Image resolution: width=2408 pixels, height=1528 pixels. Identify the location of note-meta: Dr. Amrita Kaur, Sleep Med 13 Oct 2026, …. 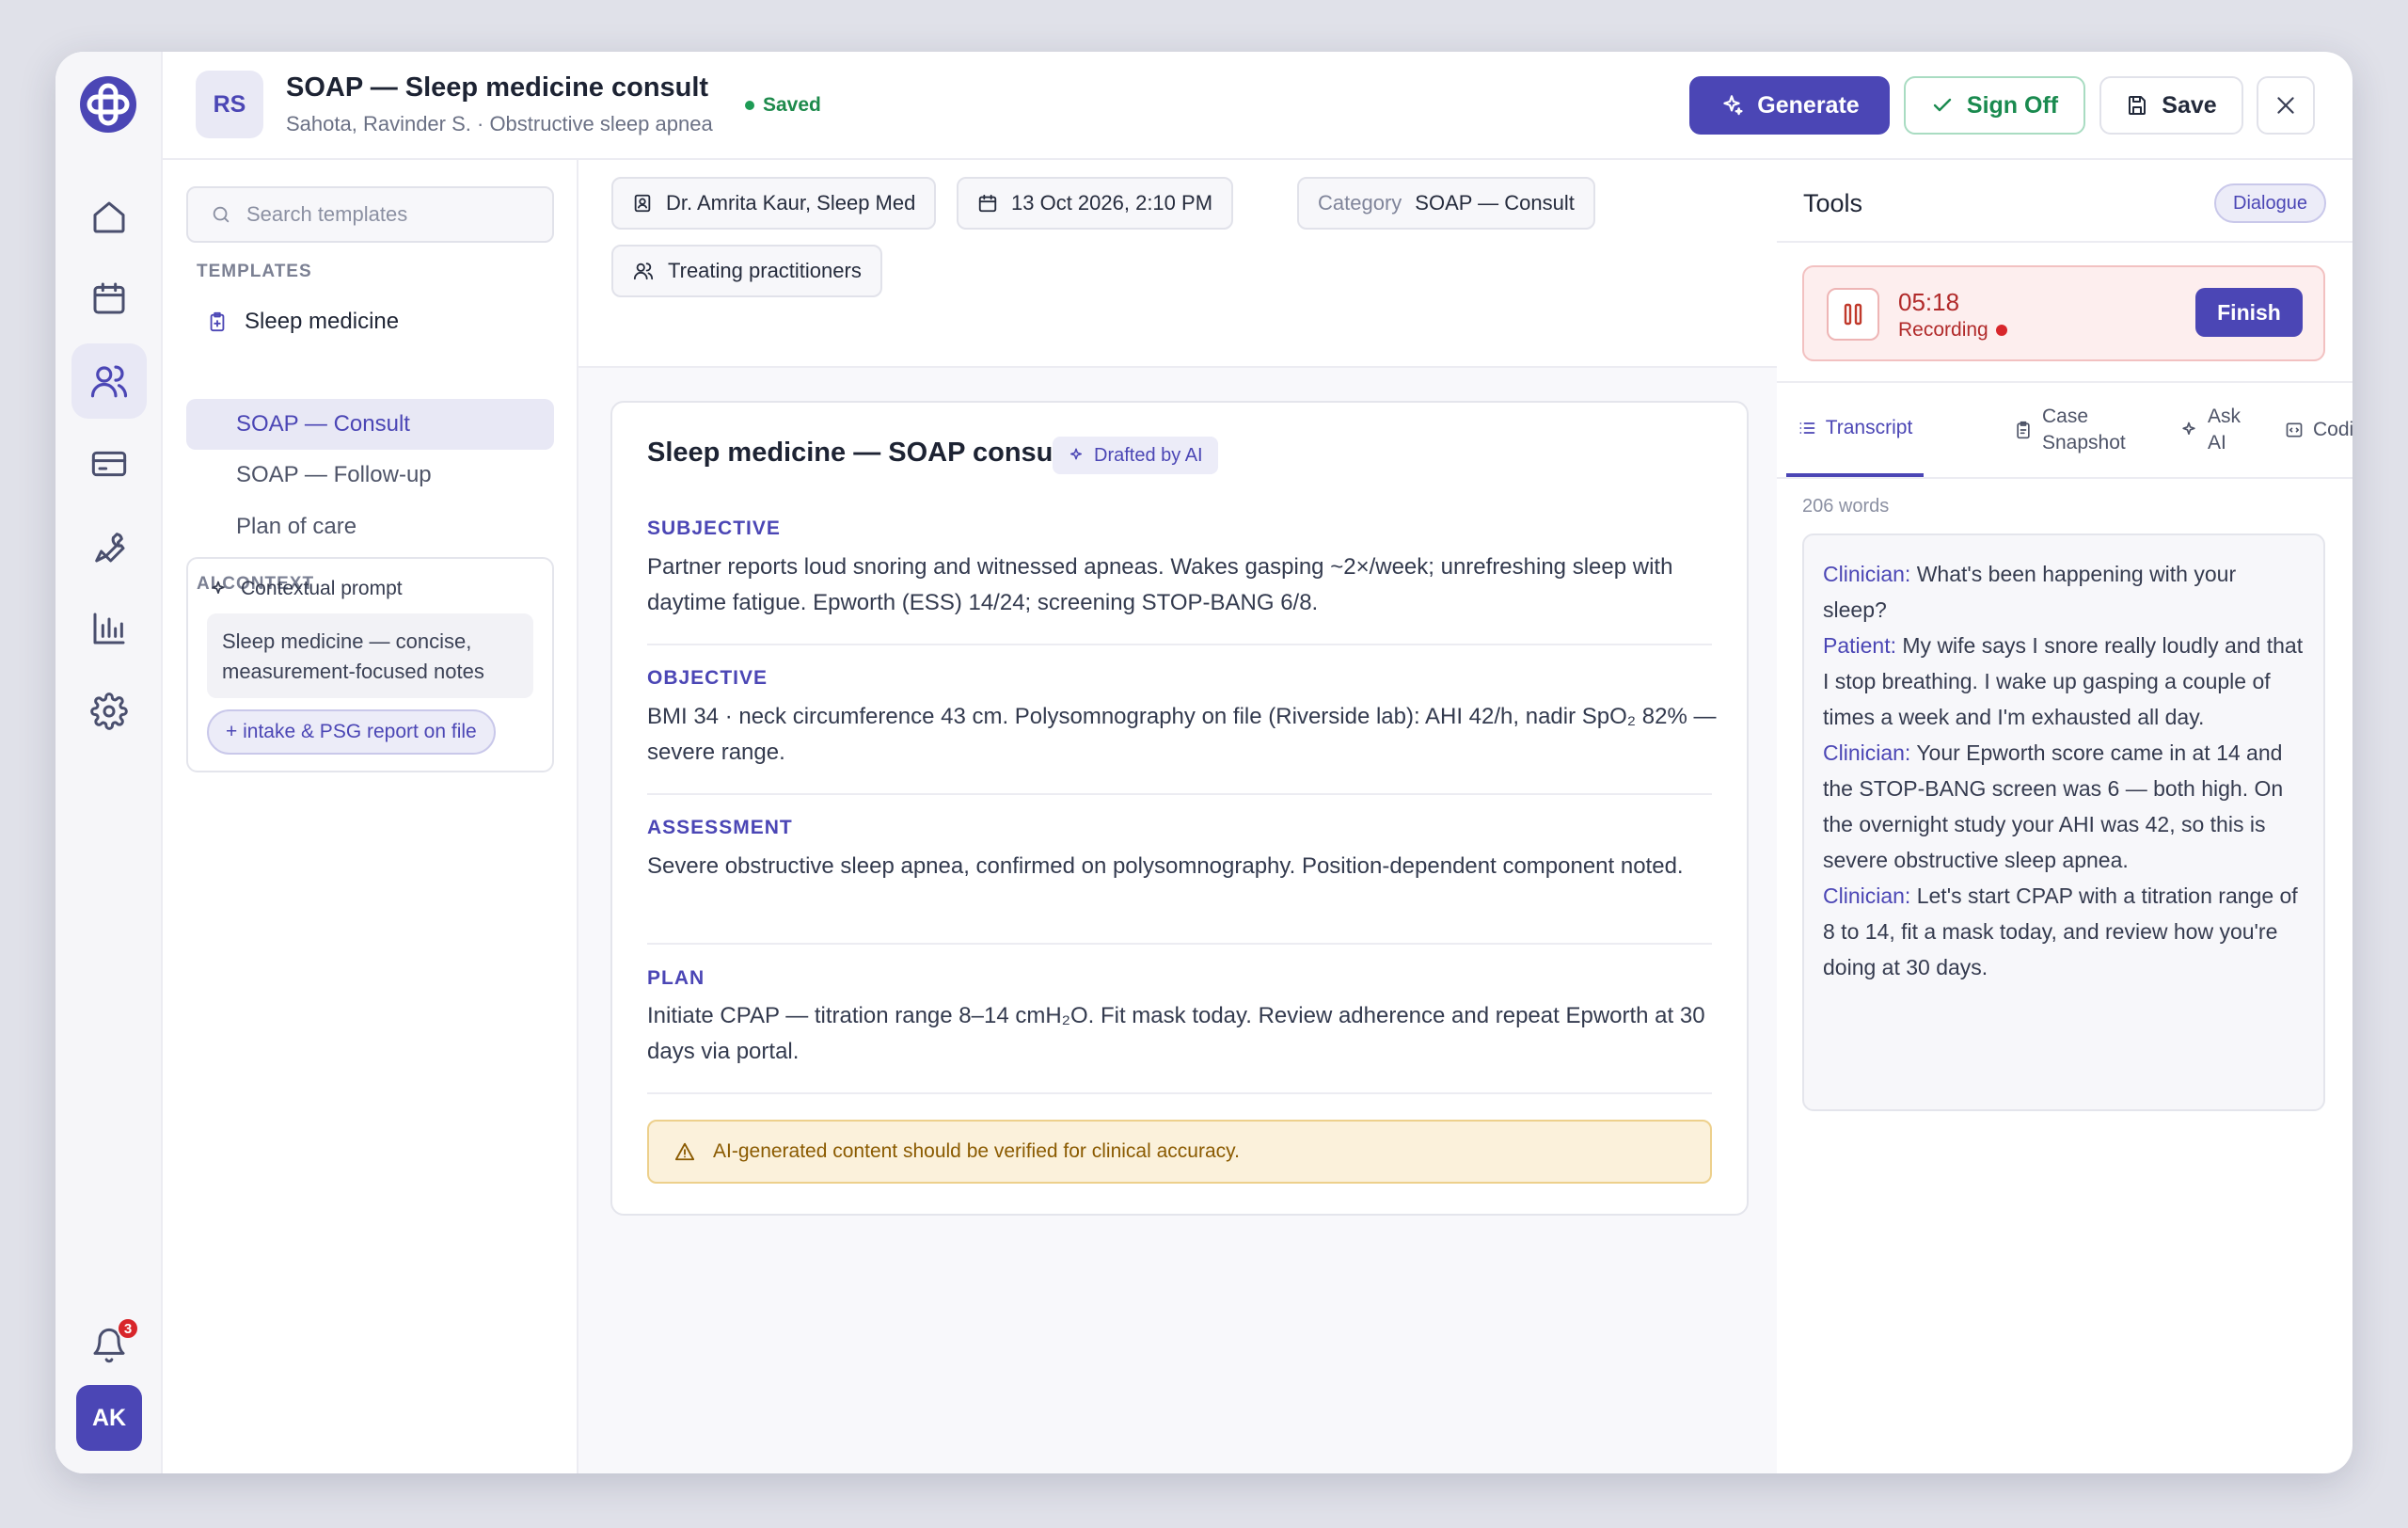
(1177, 264).